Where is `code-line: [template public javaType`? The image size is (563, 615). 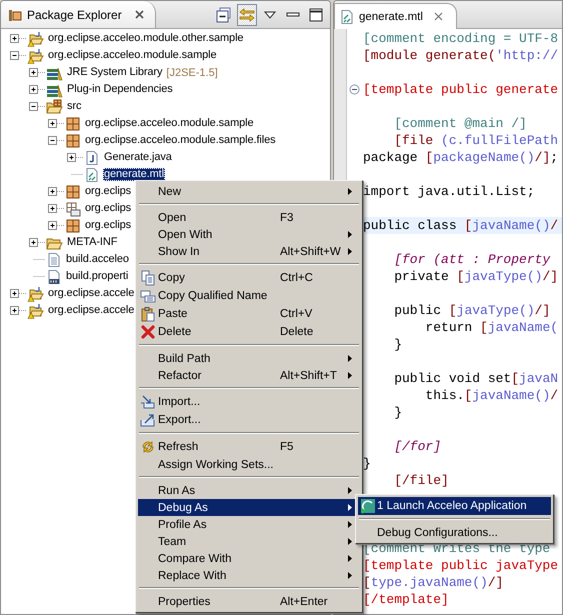 code-line: [template public javaType is located at coordinates (461, 565).